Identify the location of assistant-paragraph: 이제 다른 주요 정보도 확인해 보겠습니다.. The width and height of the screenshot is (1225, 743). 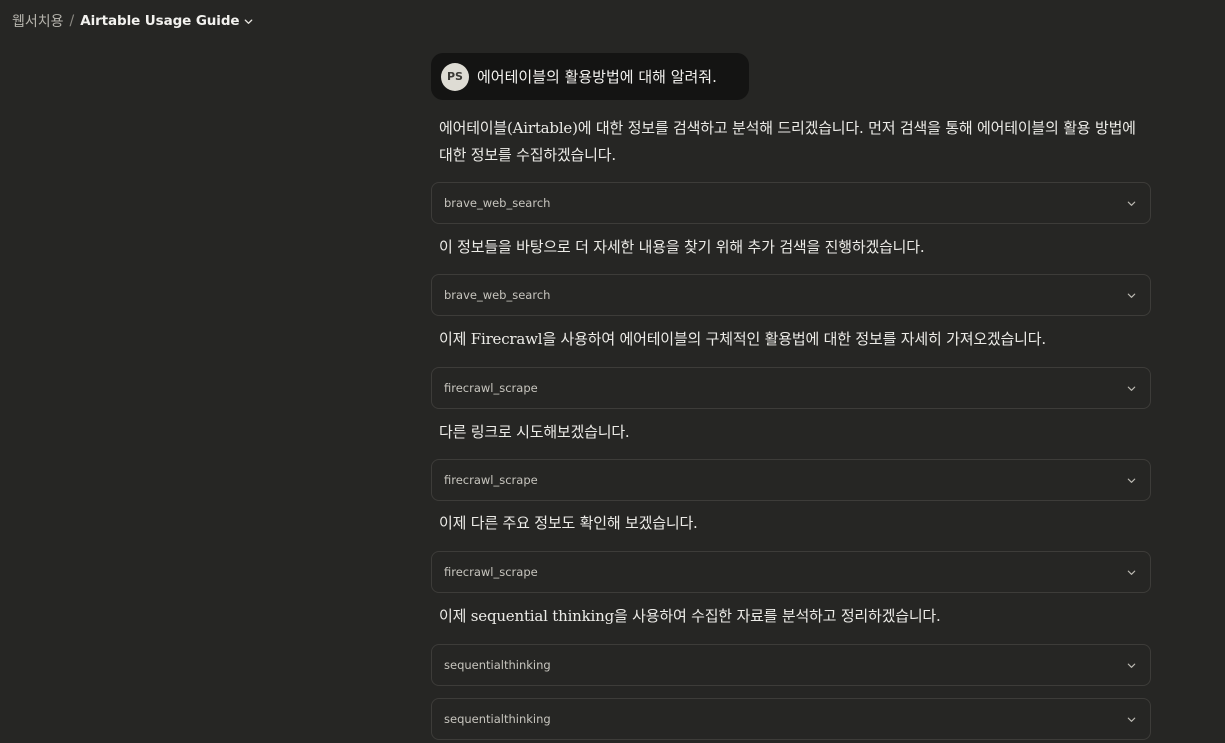
(568, 523).